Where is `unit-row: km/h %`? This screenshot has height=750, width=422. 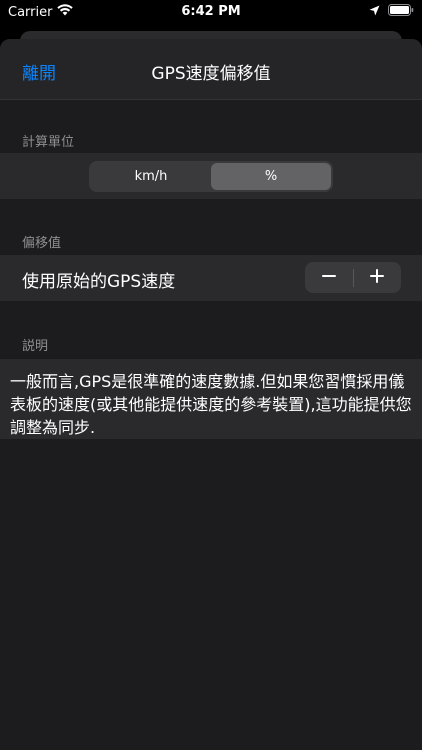 unit-row: km/h % is located at coordinates (211, 176).